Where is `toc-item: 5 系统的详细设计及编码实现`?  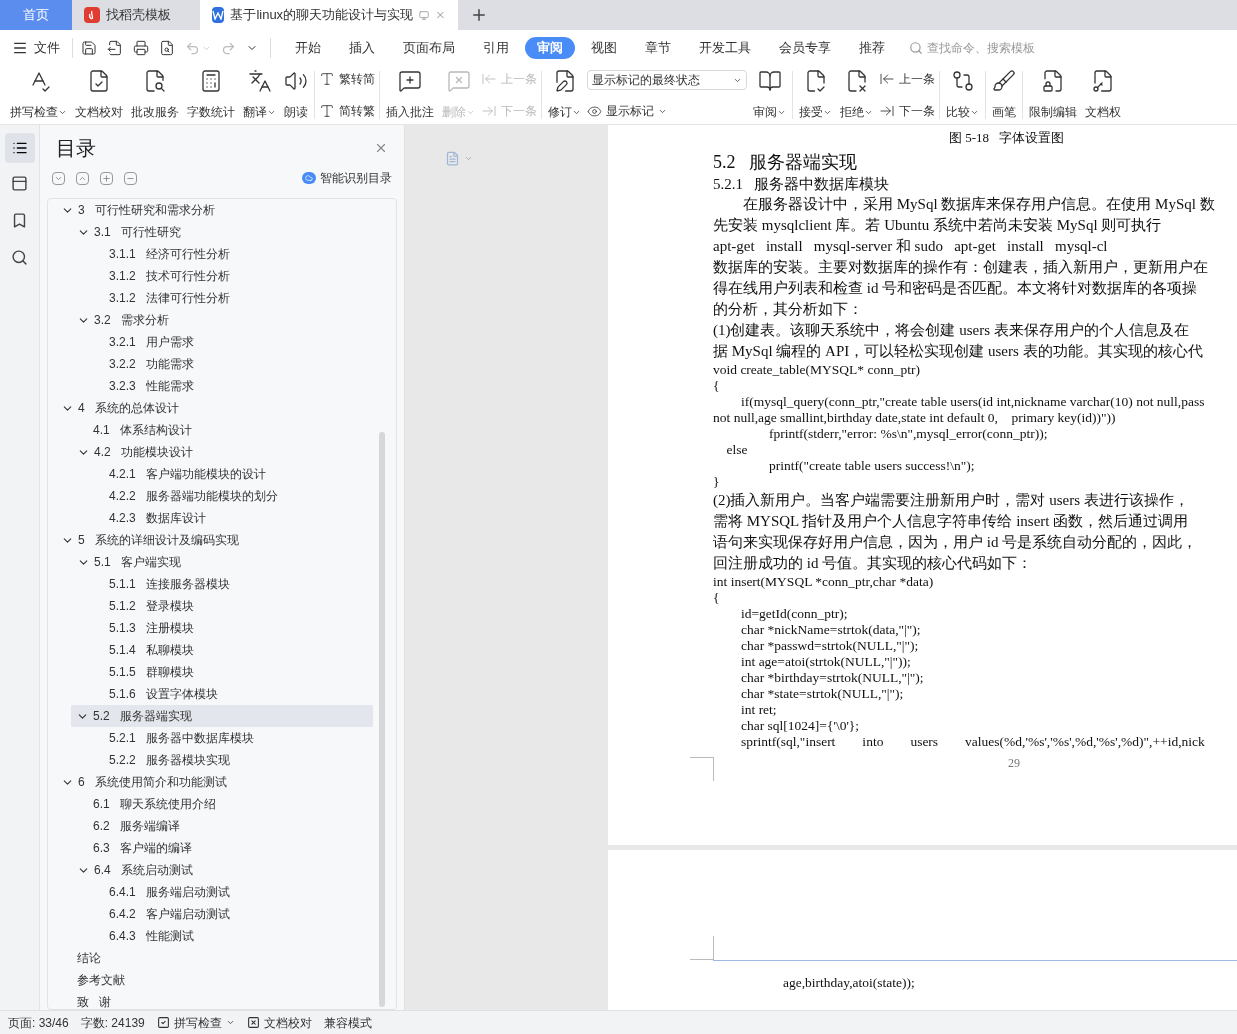
toc-item: 5 系统的详细设计及编码实现 is located at coordinates (222, 540).